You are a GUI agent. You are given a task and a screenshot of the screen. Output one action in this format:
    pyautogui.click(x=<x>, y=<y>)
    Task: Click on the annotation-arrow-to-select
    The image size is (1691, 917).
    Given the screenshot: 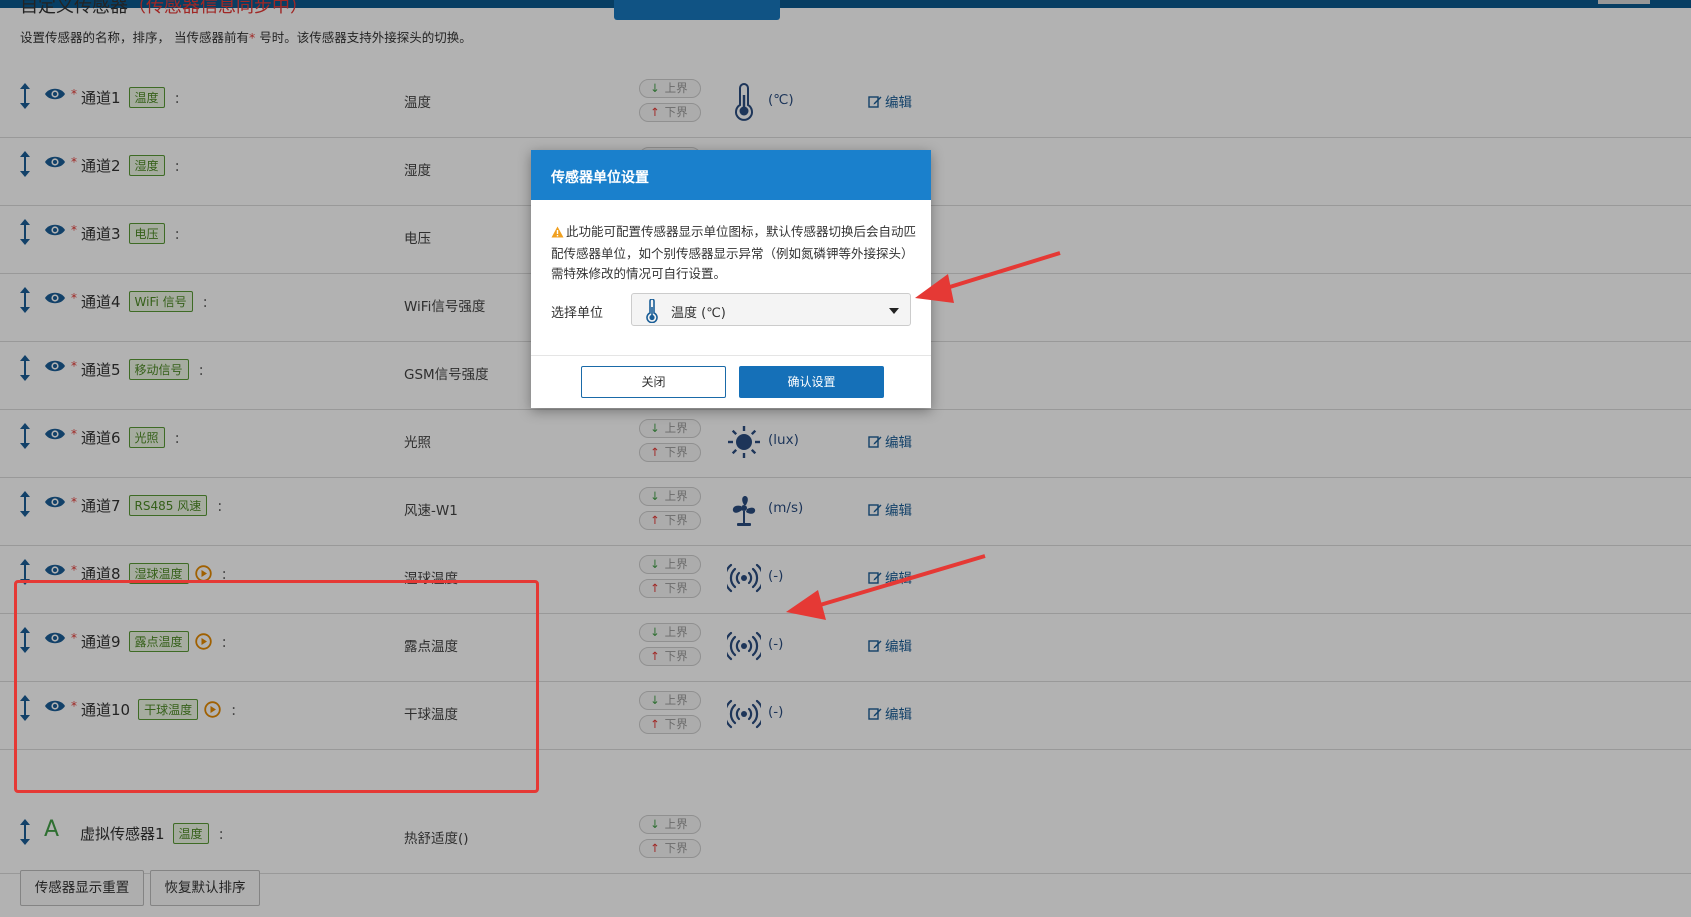 What is the action you would take?
    pyautogui.click(x=988, y=277)
    